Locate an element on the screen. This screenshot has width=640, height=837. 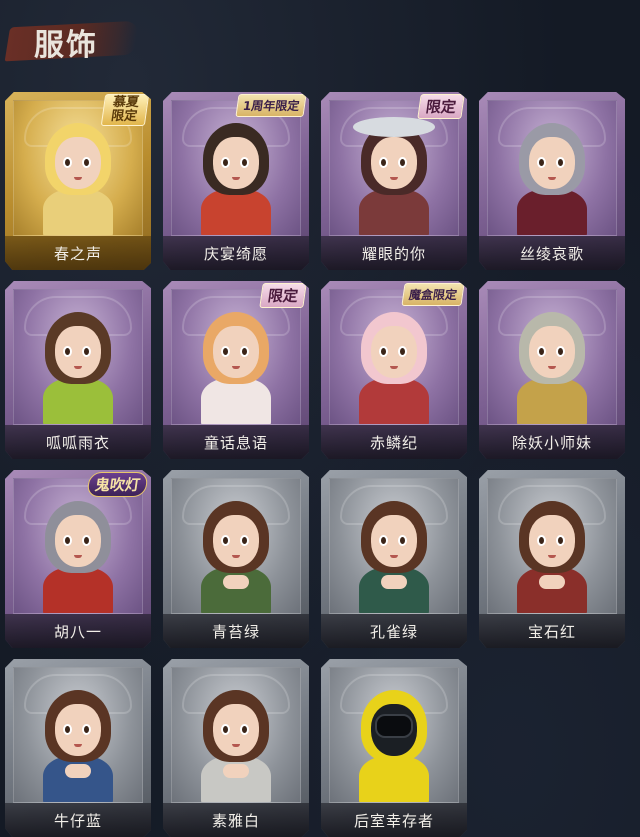
costume-card: 孔雀绿 is located at coordinates (394, 559).